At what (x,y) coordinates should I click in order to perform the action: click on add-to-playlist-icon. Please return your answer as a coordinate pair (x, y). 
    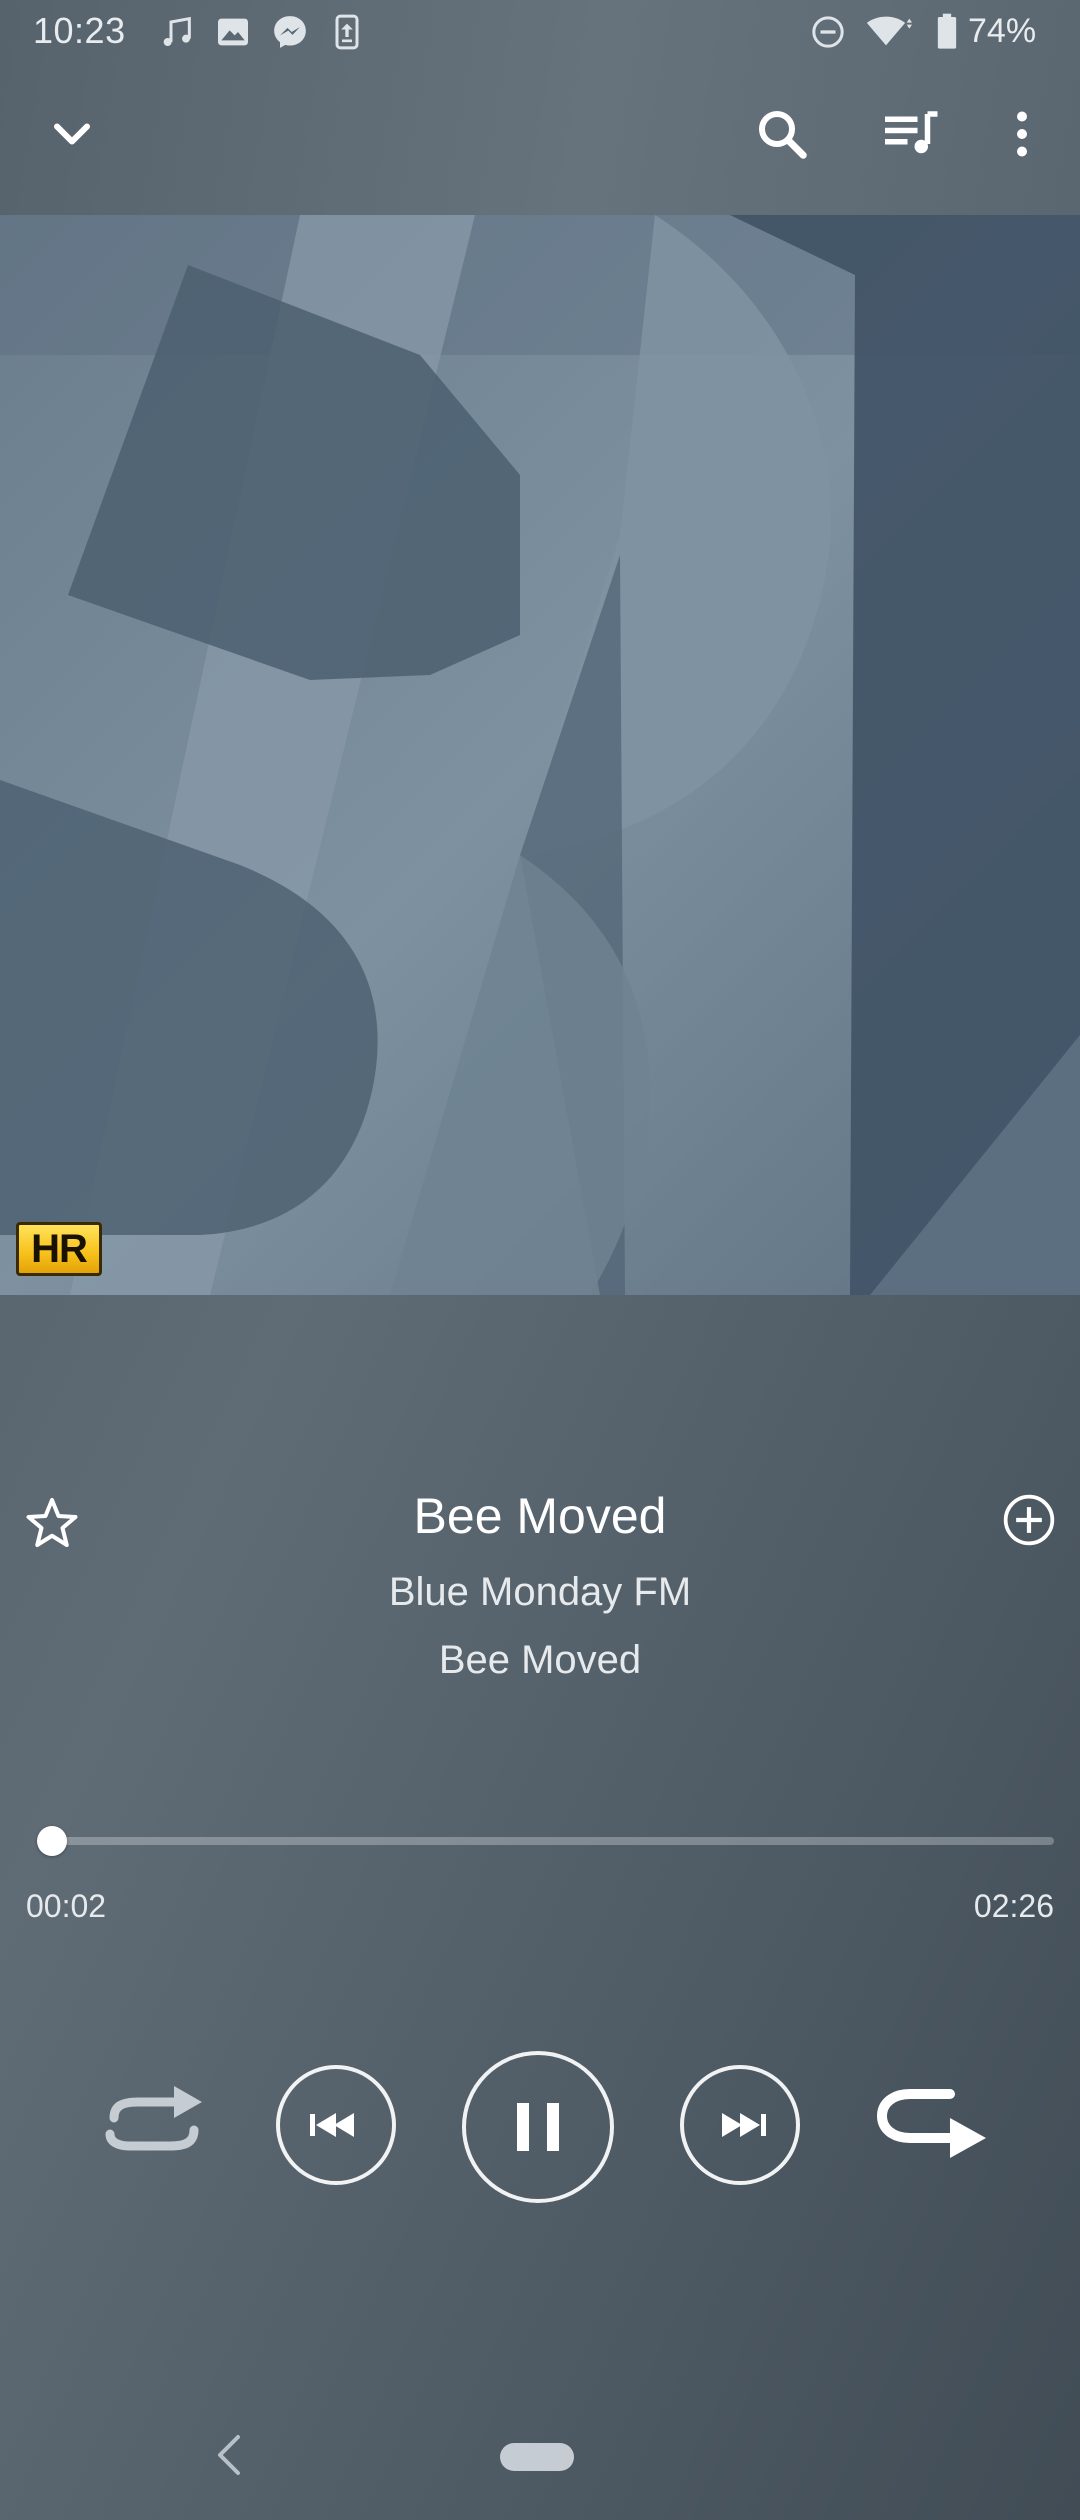
    Looking at the image, I should click on (1029, 1520).